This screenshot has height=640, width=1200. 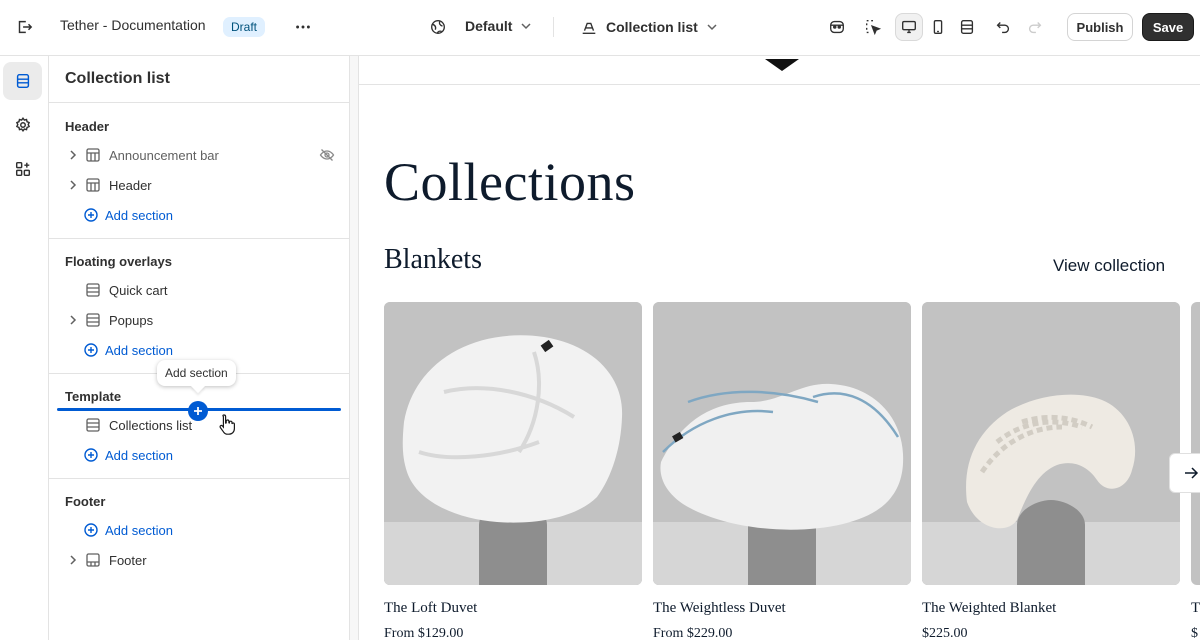 What do you see at coordinates (938, 27) in the screenshot?
I see `mobile-icon` at bounding box center [938, 27].